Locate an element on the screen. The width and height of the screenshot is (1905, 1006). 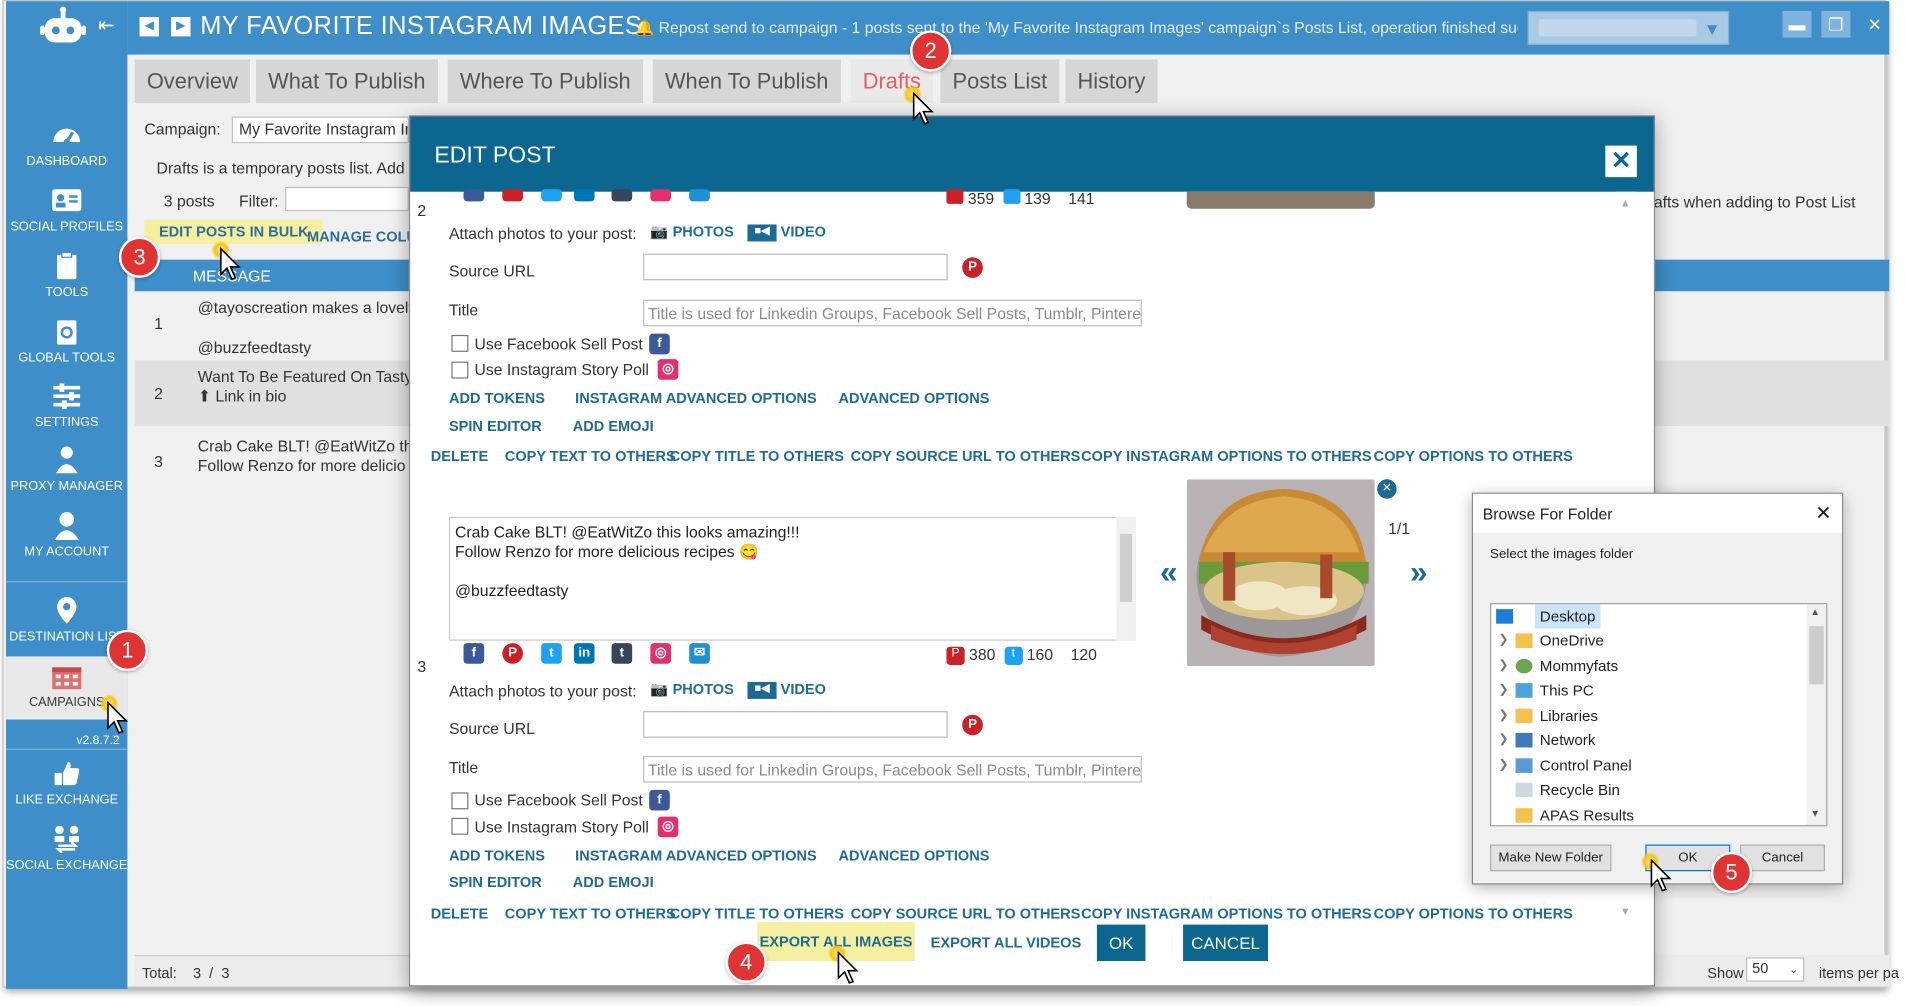
next-image-icon: » is located at coordinates (1419, 572).